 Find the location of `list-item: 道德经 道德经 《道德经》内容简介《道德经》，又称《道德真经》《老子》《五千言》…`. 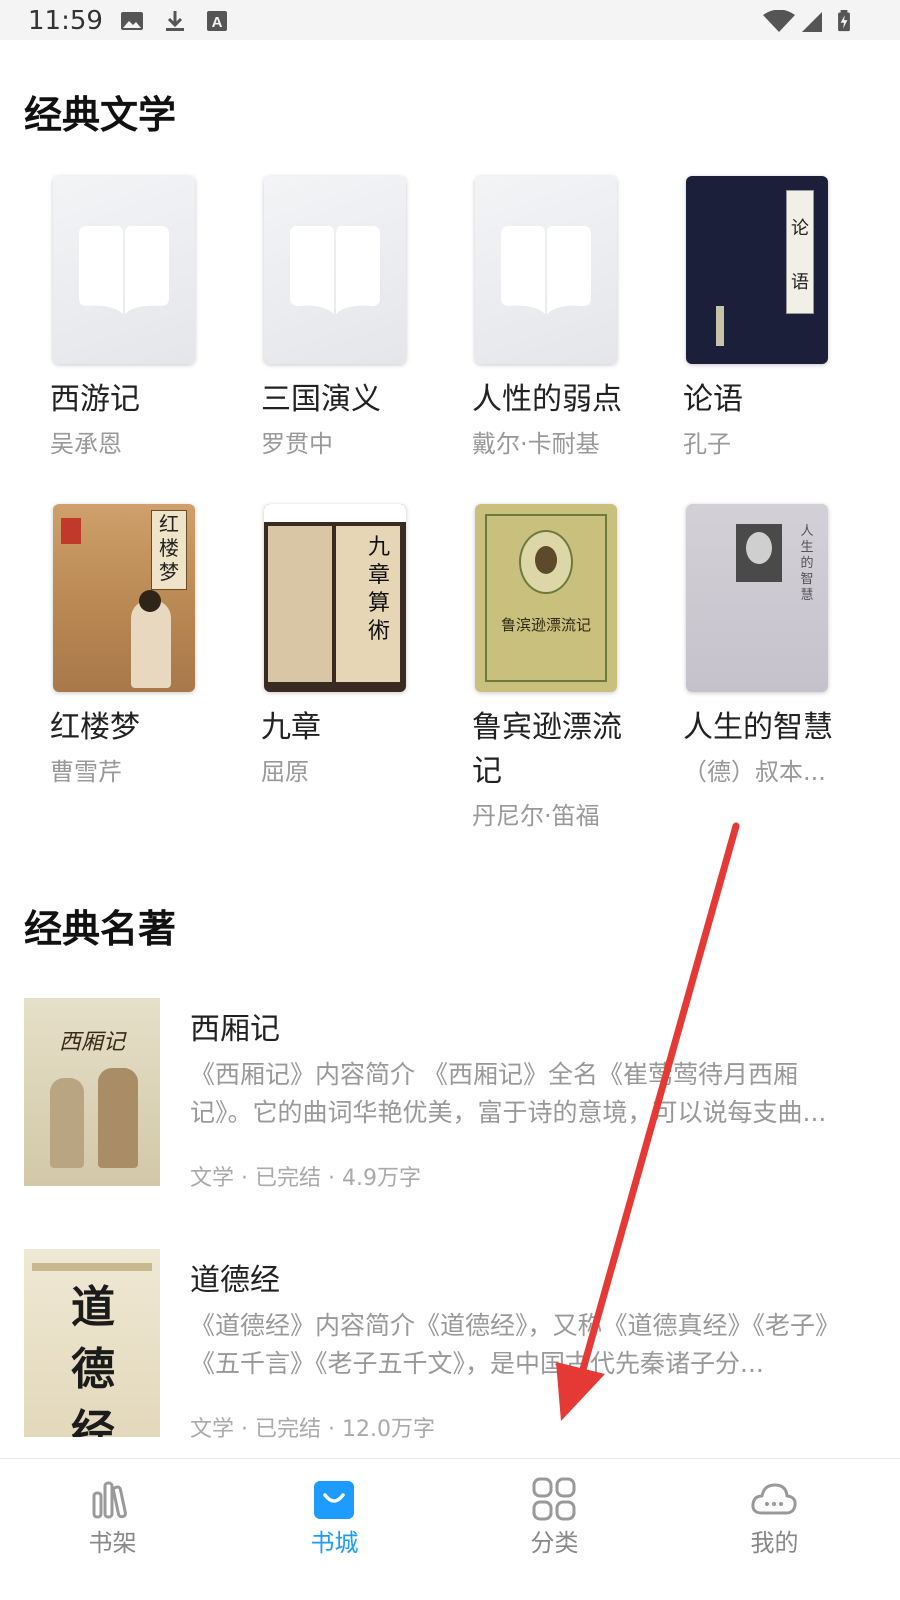

list-item: 道德经 道德经 《道德经》内容简介《道德经》，又称《道德真经》《老子》《五千言》… is located at coordinates (450, 1345).